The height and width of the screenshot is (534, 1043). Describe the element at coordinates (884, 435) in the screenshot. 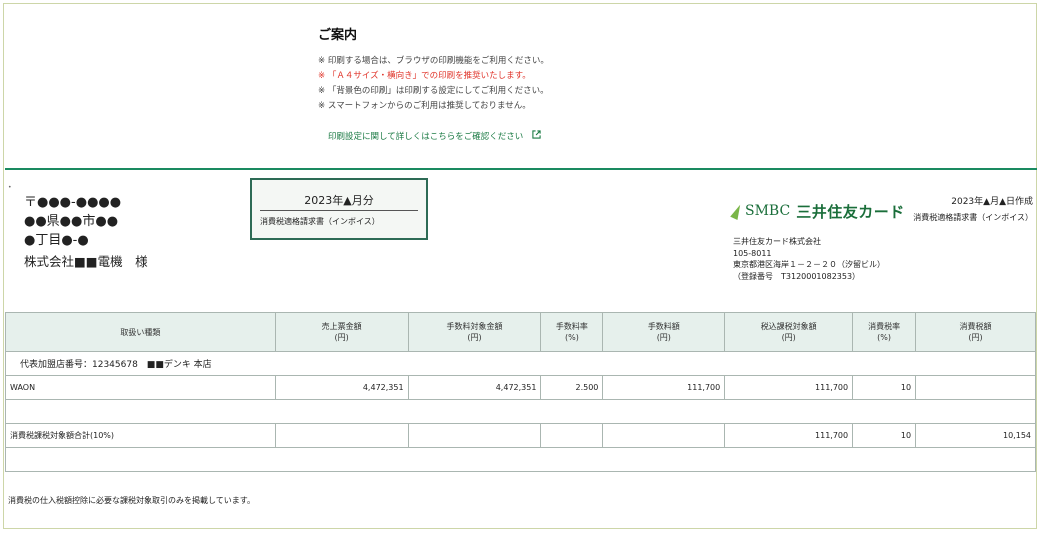

I see `cell-total-tax-rate: 10` at that location.